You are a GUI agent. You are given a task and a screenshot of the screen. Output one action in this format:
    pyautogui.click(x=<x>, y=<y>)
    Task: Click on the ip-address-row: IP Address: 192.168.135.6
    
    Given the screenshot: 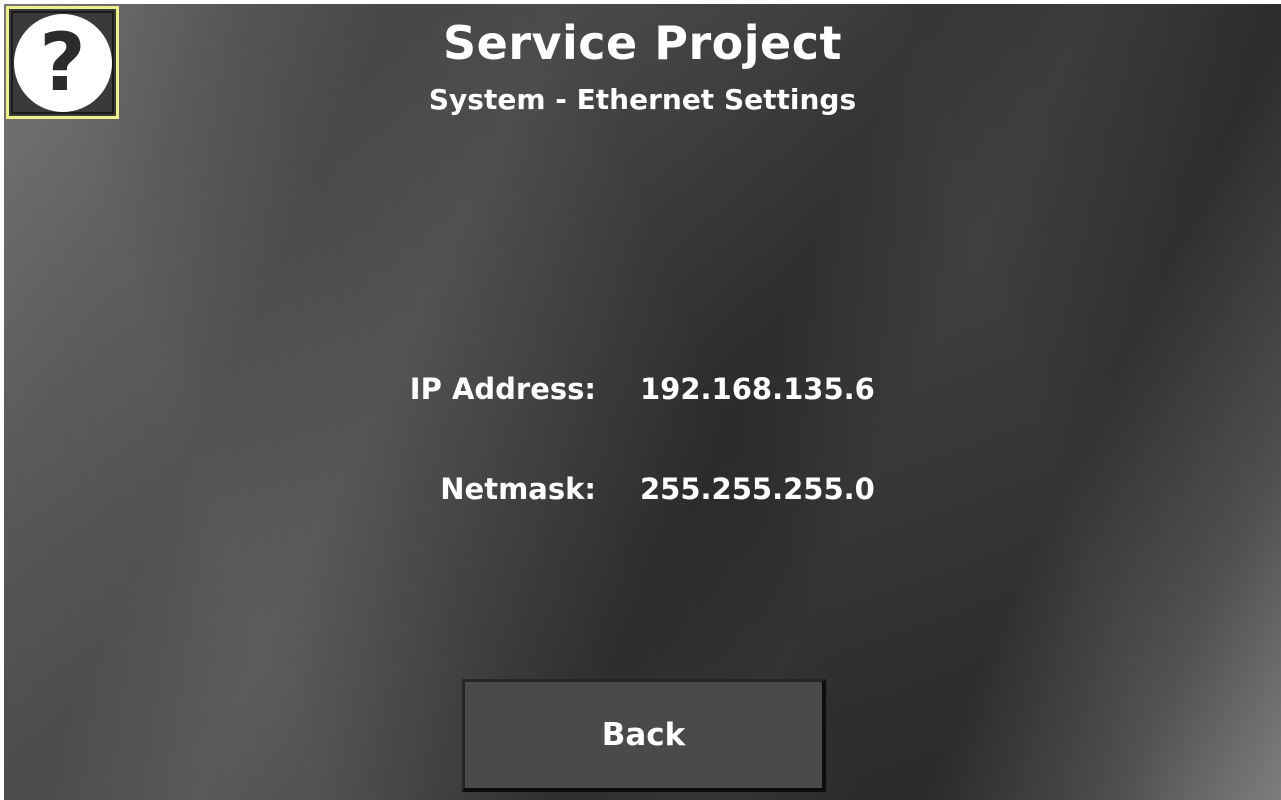 What is the action you would take?
    pyautogui.click(x=642, y=392)
    